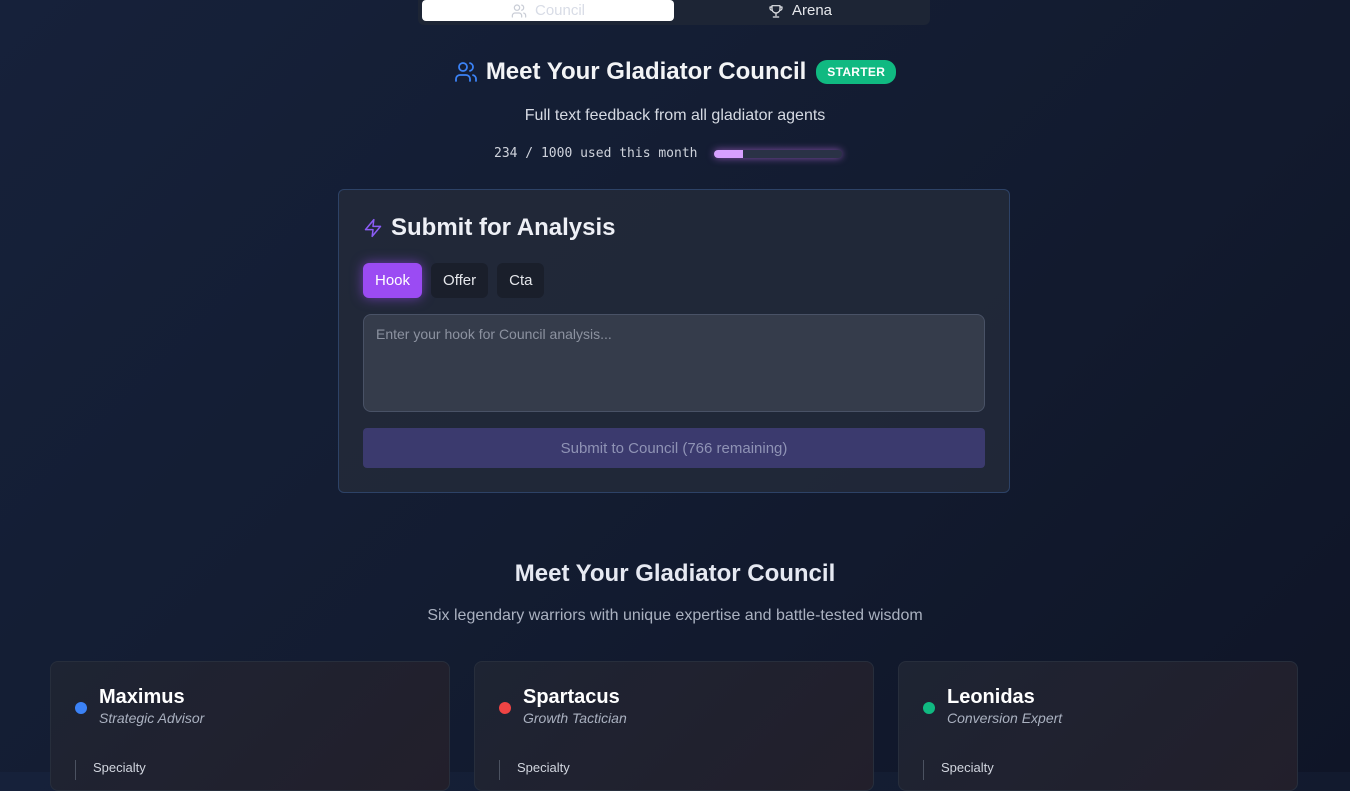 This screenshot has height=791, width=1350. Describe the element at coordinates (674, 363) in the screenshot. I see `hook-input` at that location.